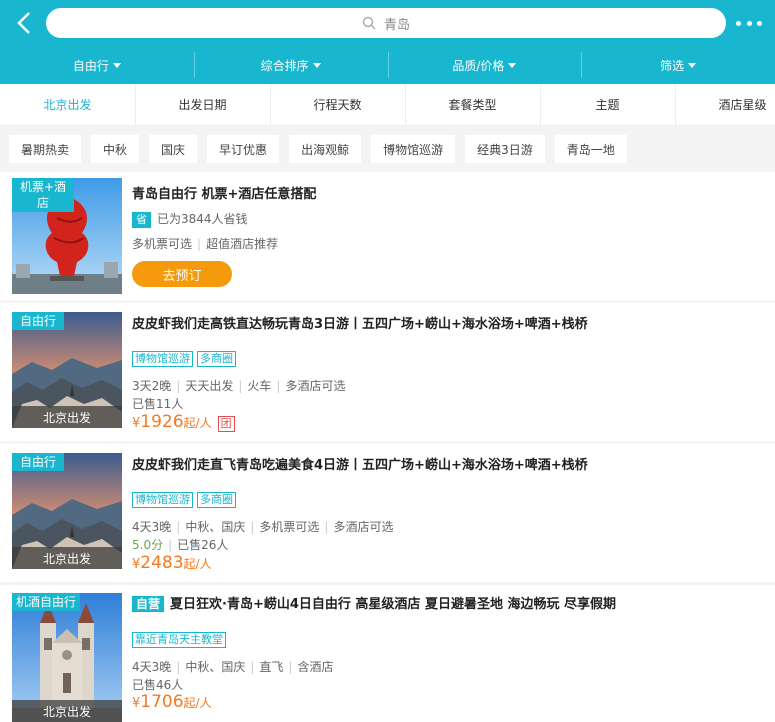 Image resolution: width=775 pixels, height=722 pixels. What do you see at coordinates (202, 219) in the screenshot?
I see `savings-text: 已为3844人省钱` at bounding box center [202, 219].